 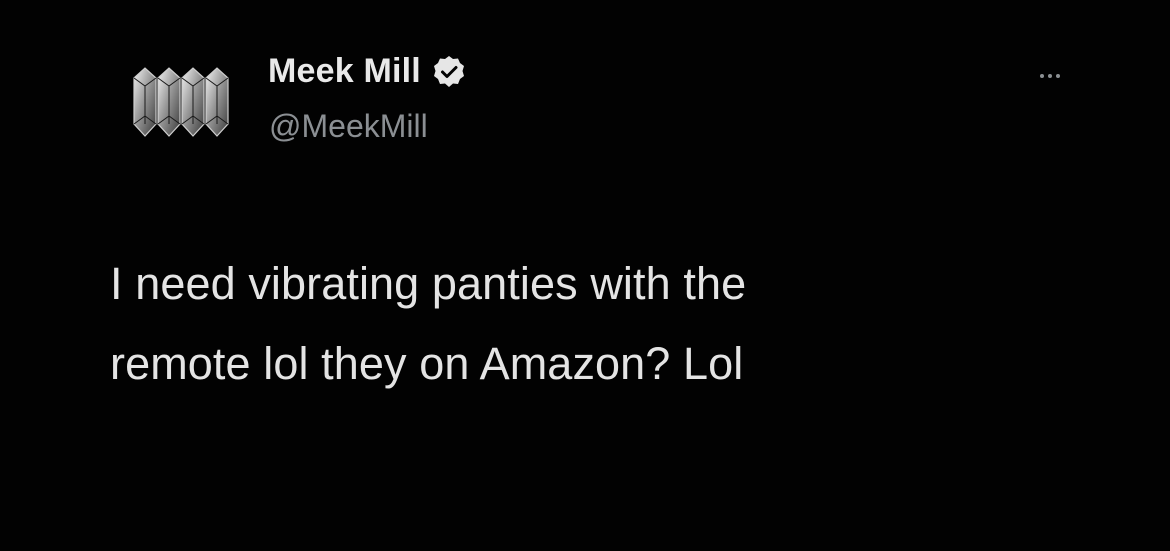 What do you see at coordinates (1042, 76) in the screenshot?
I see `more-options-icon` at bounding box center [1042, 76].